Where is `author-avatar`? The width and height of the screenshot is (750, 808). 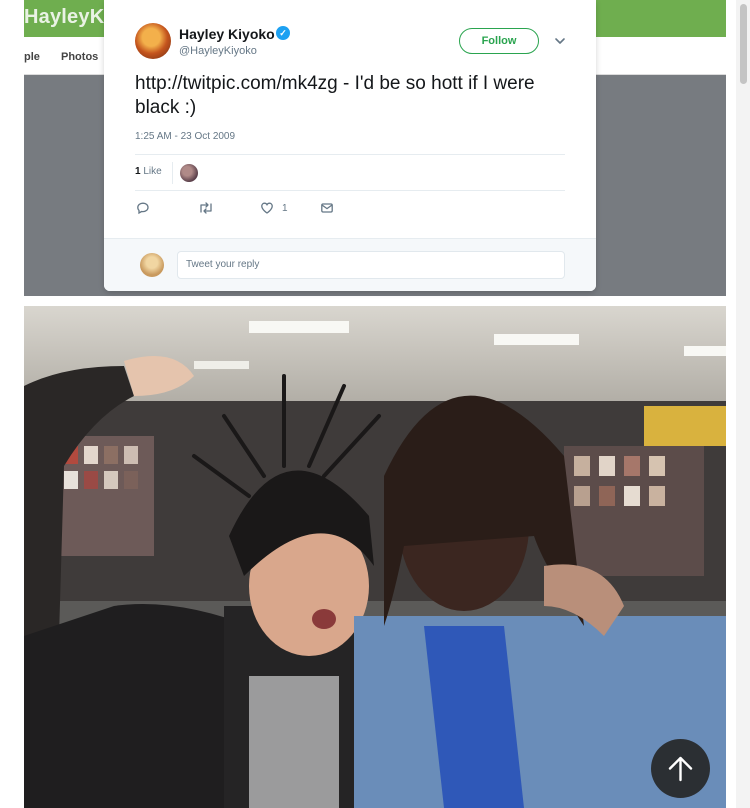
author-avatar is located at coordinates (153, 41).